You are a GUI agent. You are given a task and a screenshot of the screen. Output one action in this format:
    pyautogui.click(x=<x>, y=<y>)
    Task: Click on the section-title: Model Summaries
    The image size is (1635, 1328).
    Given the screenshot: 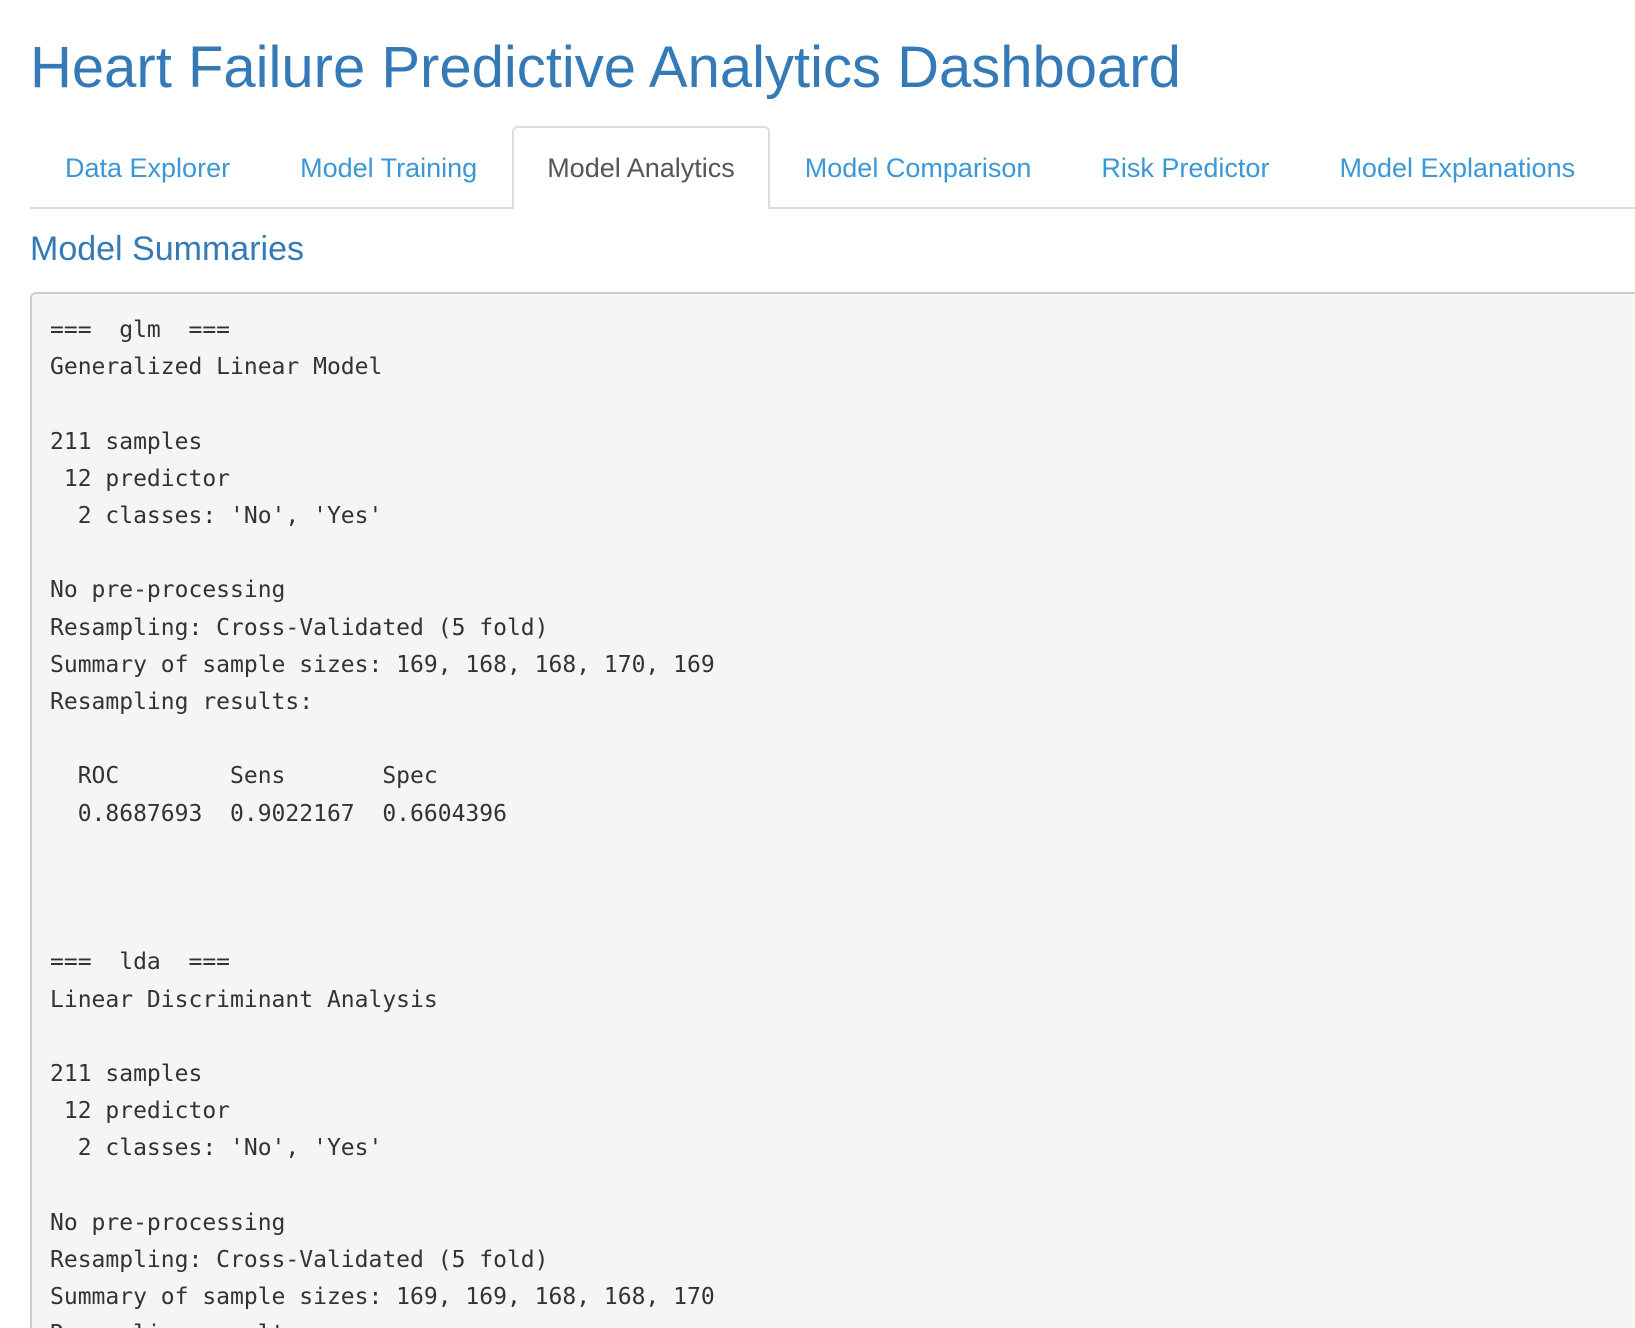 What is the action you would take?
    pyautogui.click(x=167, y=249)
    